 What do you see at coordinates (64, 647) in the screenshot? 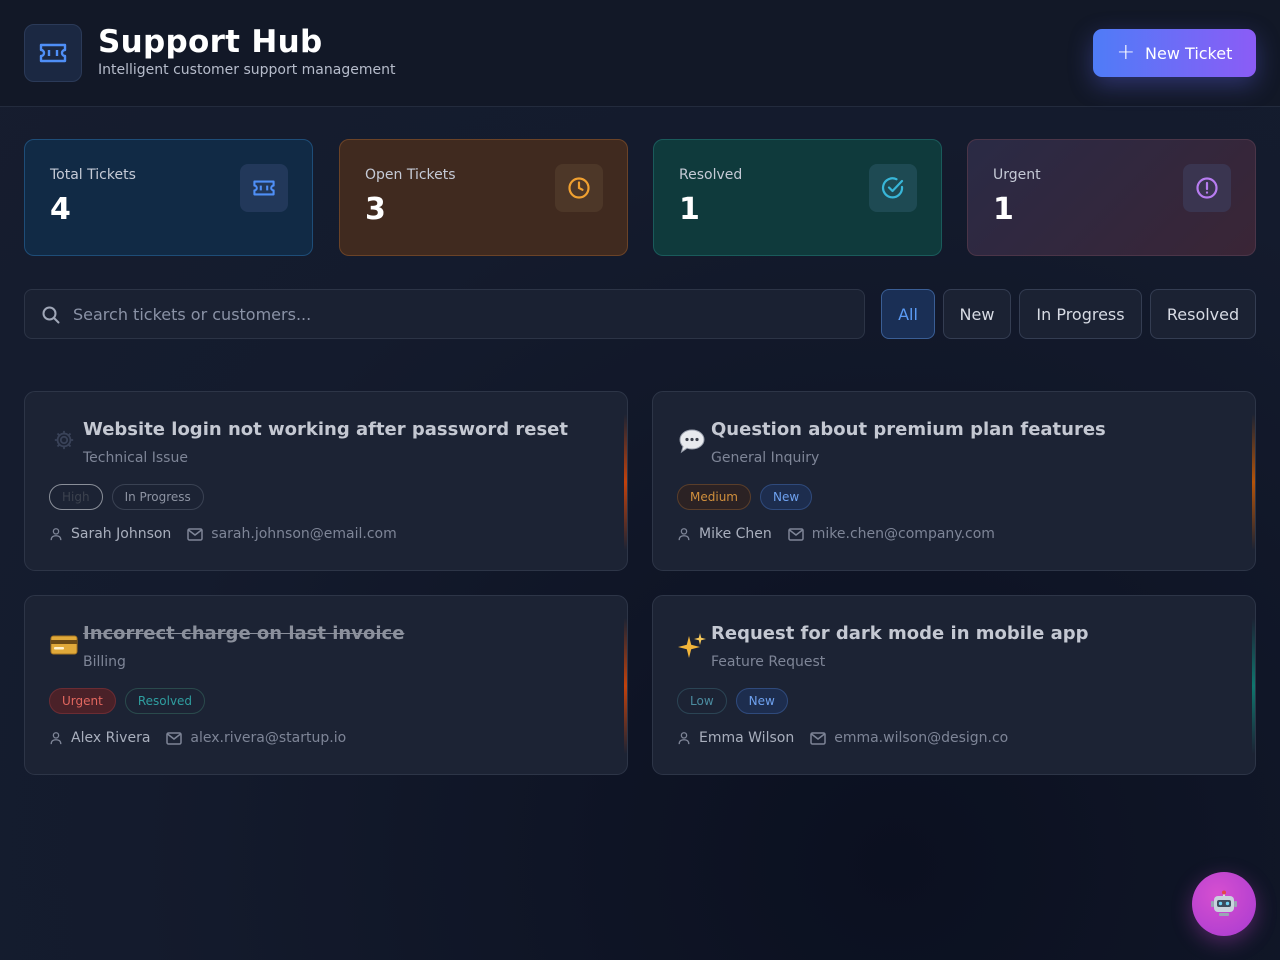
I see `credit-card-icon` at bounding box center [64, 647].